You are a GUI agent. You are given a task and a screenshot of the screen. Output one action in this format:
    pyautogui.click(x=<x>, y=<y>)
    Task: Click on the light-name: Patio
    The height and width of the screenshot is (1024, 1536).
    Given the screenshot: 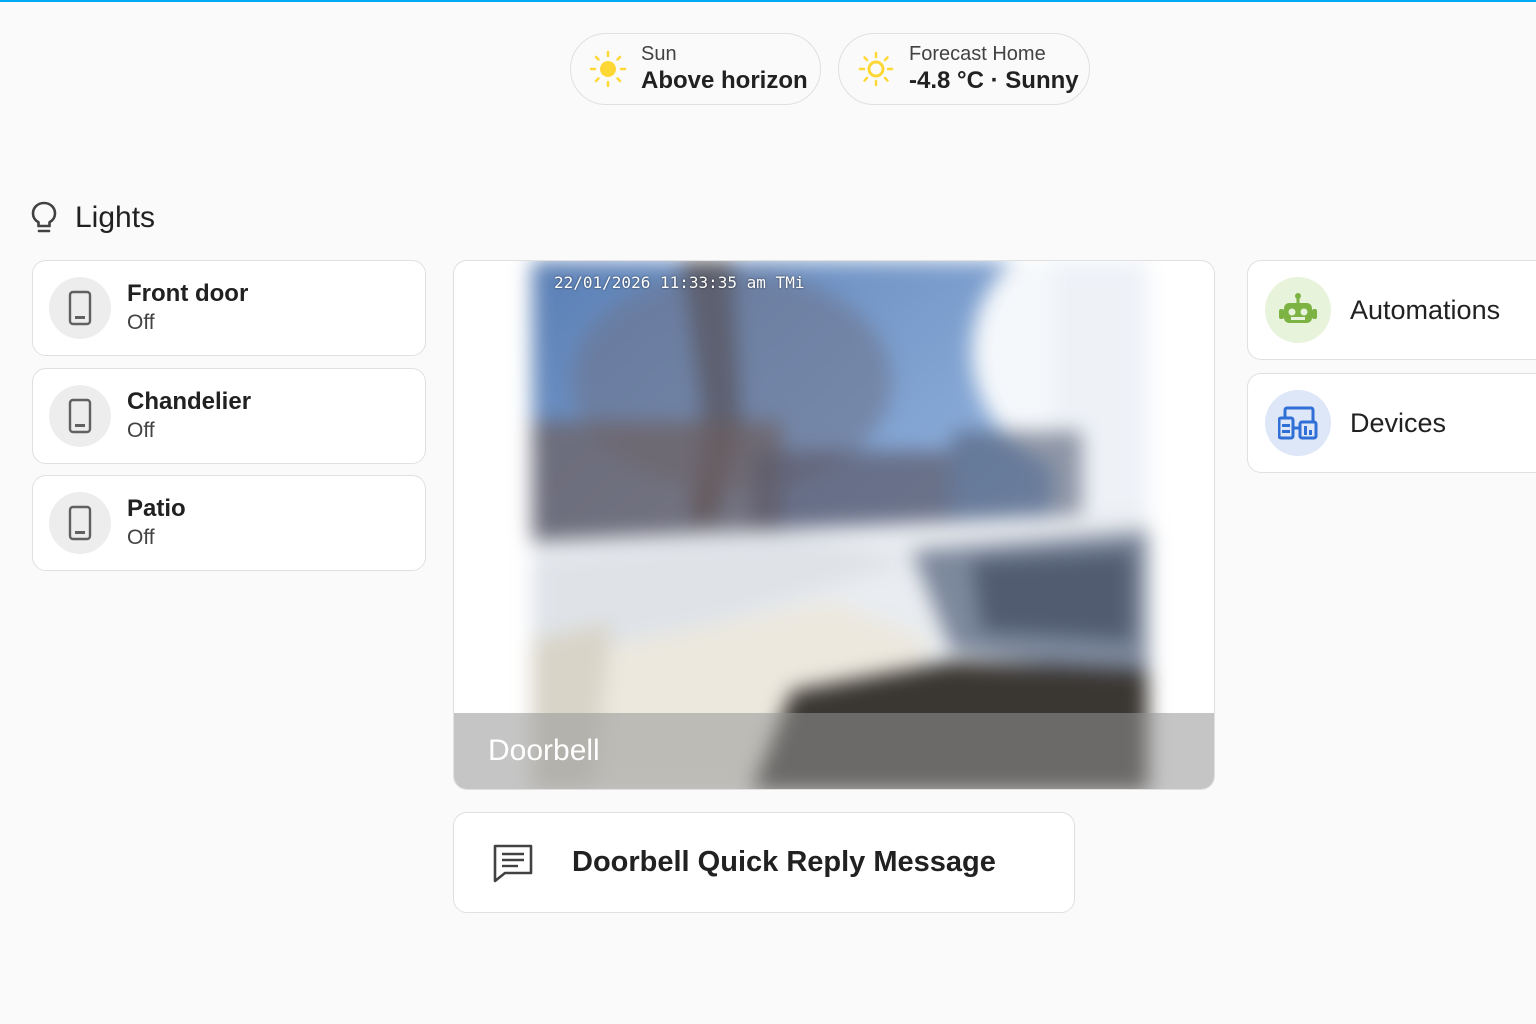 What is the action you would take?
    pyautogui.click(x=156, y=508)
    